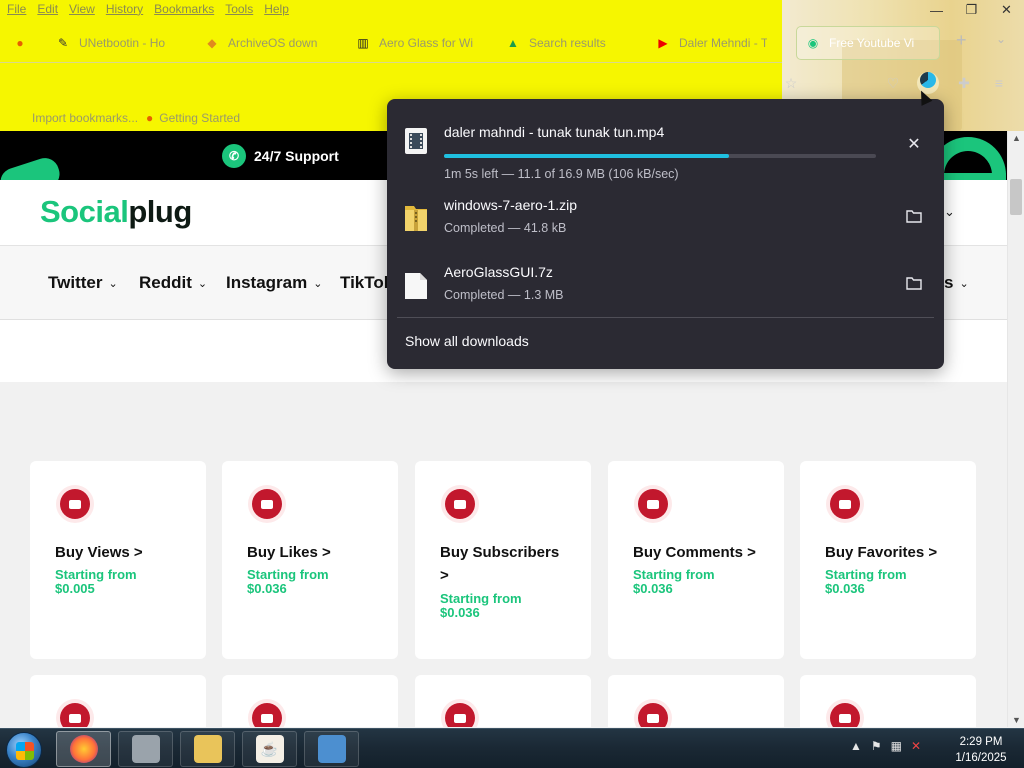  I want to click on pocket-icon: ♡, so click(893, 83).